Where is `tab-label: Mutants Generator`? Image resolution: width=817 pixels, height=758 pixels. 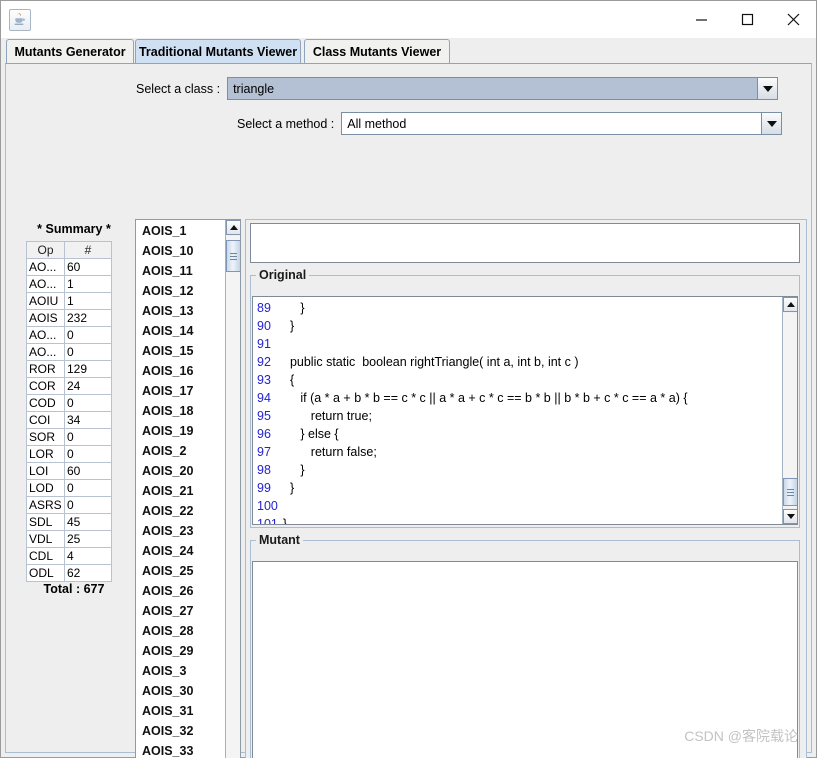 tab-label: Mutants Generator is located at coordinates (70, 51).